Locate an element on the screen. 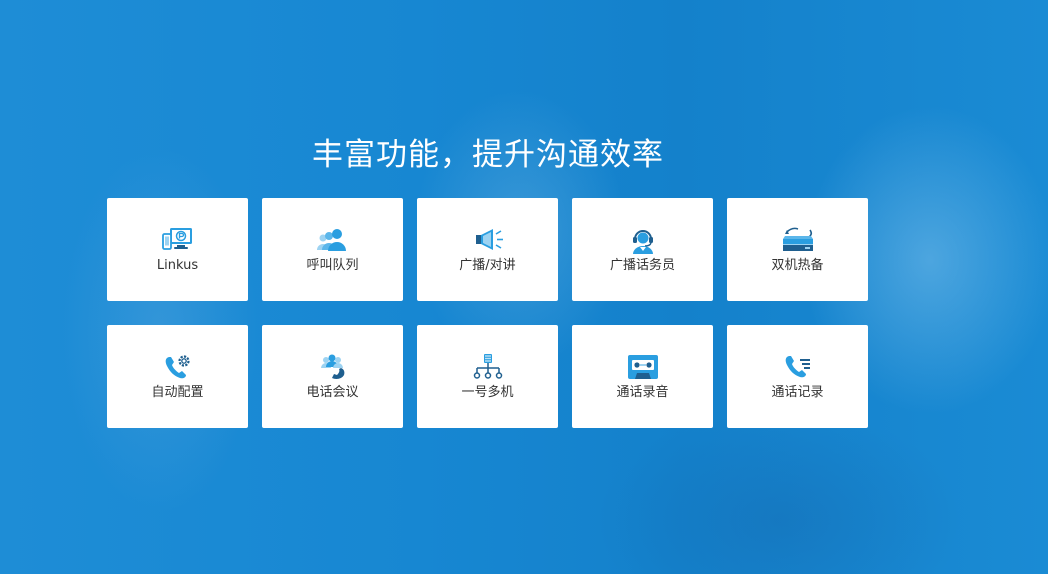 This screenshot has height=574, width=1048. feature-card-broadcast-intercom: 广播/对讲 is located at coordinates (487, 249).